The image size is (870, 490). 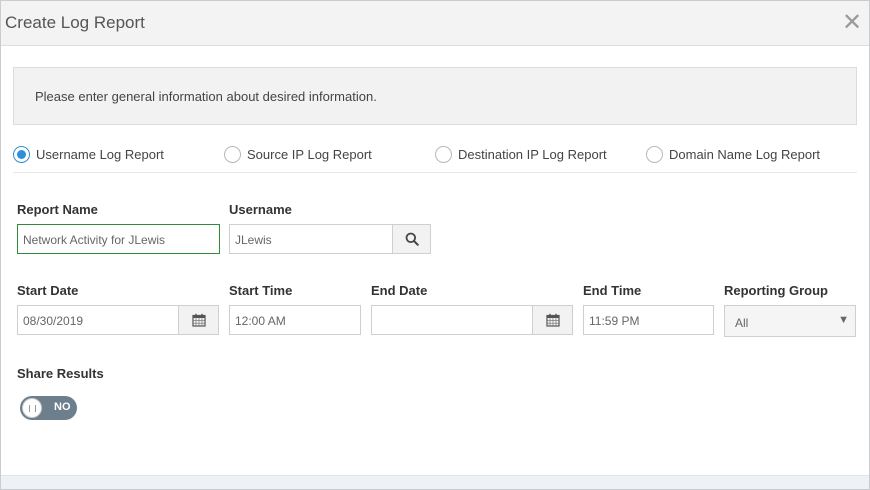 I want to click on radio-label: Username Log Report, so click(x=100, y=154).